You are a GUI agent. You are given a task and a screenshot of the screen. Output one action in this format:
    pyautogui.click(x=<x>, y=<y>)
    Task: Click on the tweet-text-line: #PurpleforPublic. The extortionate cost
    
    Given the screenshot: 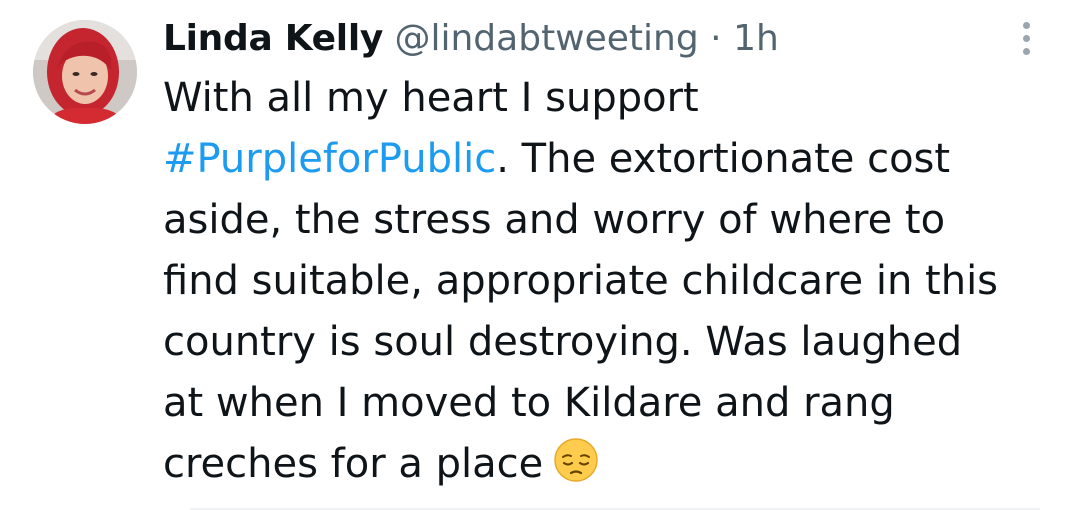 What is the action you would take?
    pyautogui.click(x=608, y=159)
    